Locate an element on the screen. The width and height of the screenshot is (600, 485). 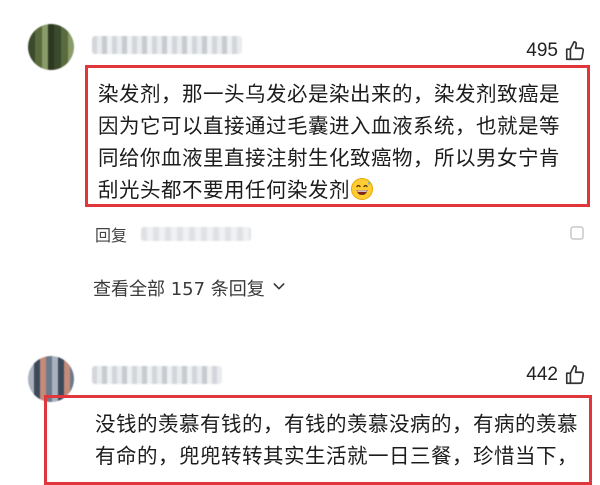
reply-row: 回复 is located at coordinates (173, 234).